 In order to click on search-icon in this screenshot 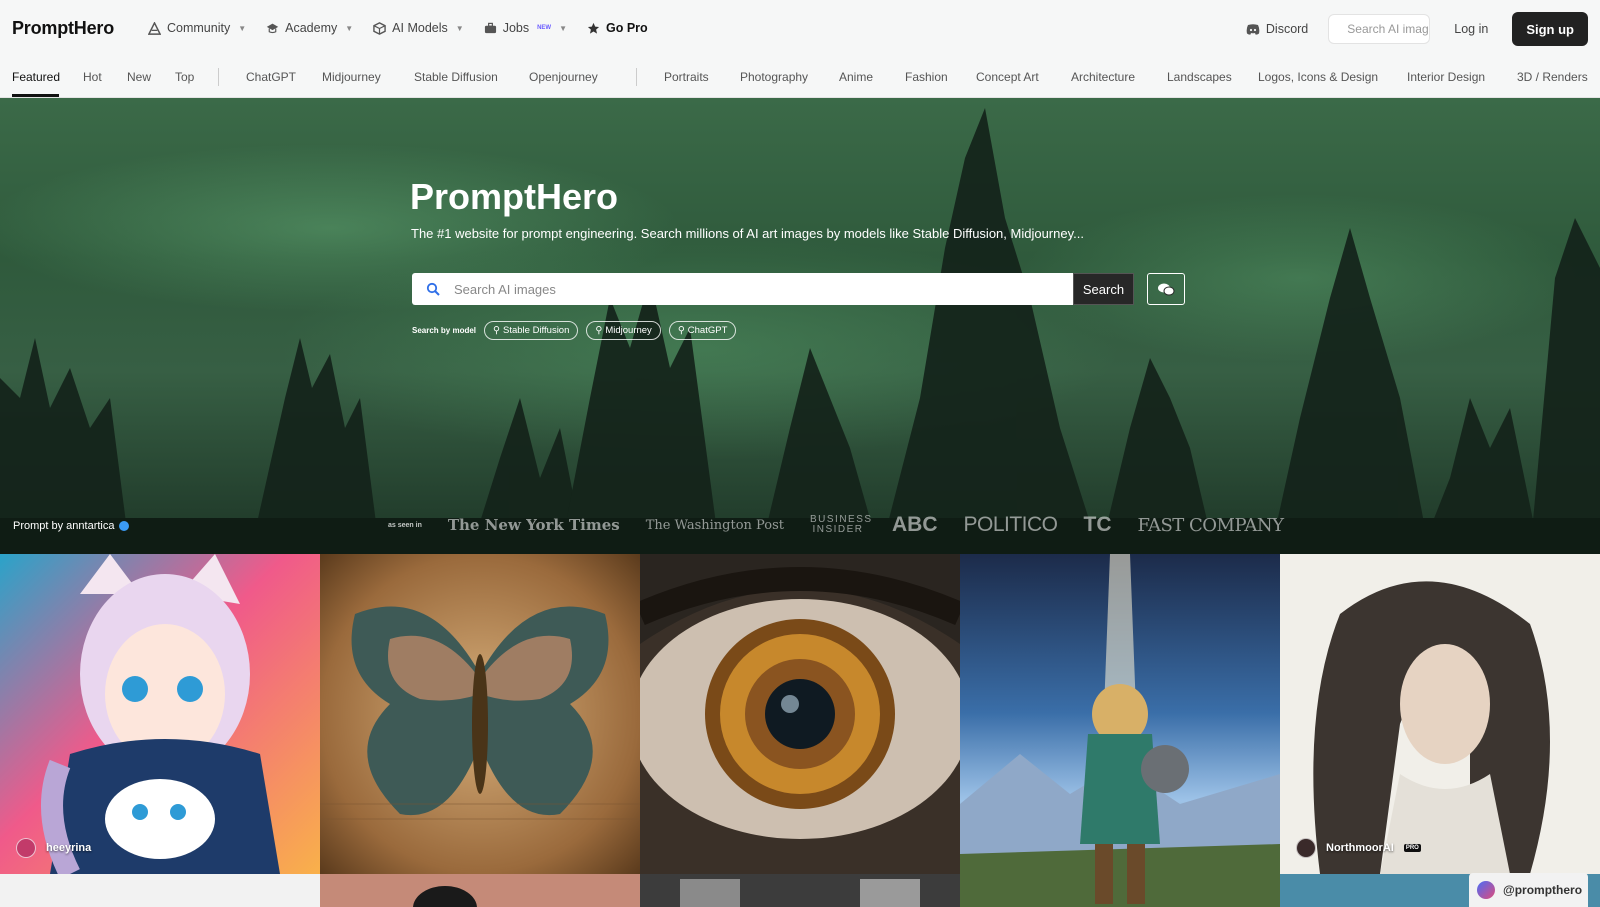, I will do `click(433, 289)`.